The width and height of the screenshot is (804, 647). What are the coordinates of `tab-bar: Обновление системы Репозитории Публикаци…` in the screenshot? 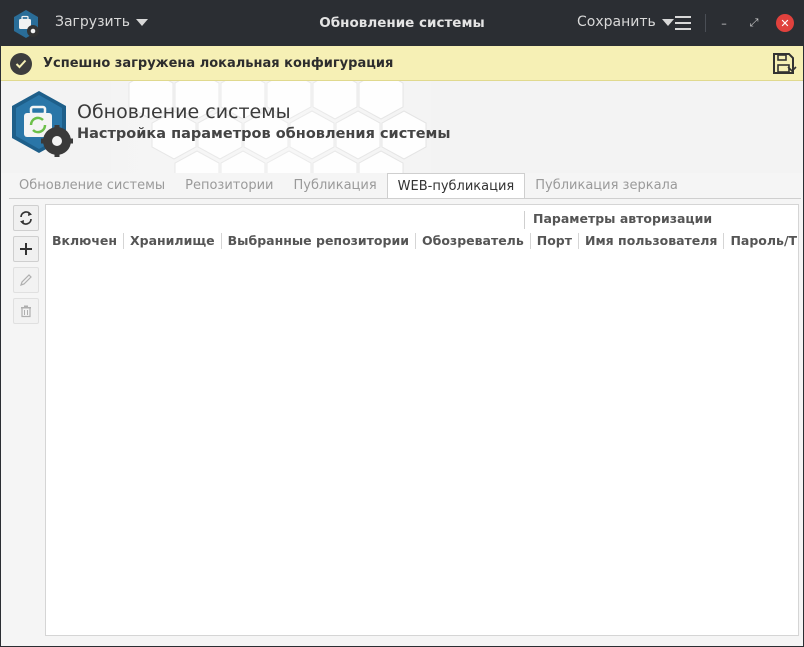 It's located at (348, 185).